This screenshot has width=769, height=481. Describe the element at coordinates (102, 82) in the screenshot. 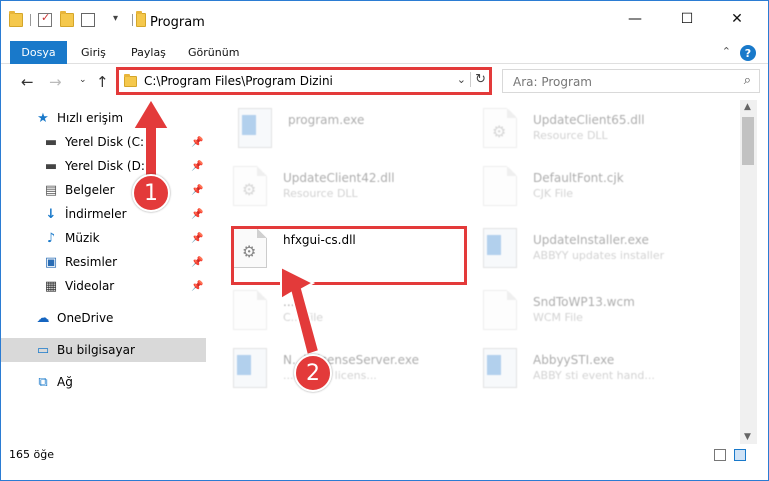

I see `up-arrow-icon: ↑` at that location.